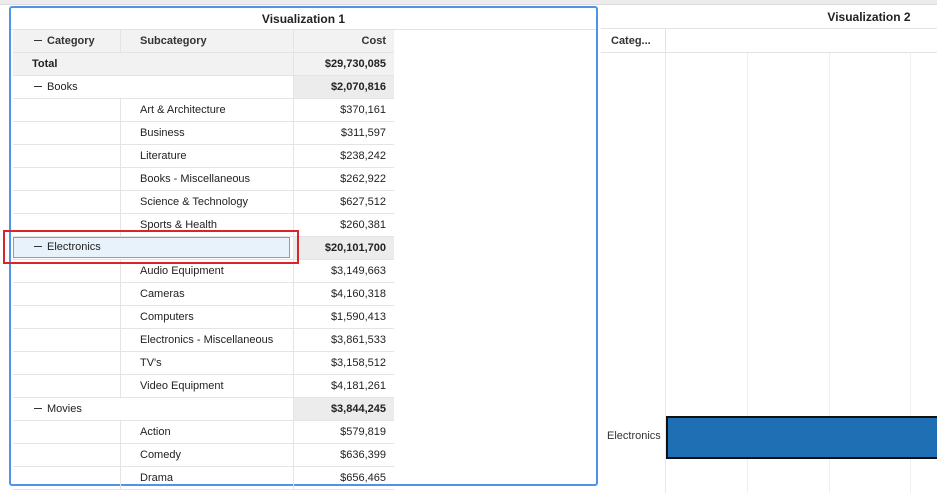 This screenshot has width=937, height=493. I want to click on cost-cell: $3,861,533, so click(343, 340).